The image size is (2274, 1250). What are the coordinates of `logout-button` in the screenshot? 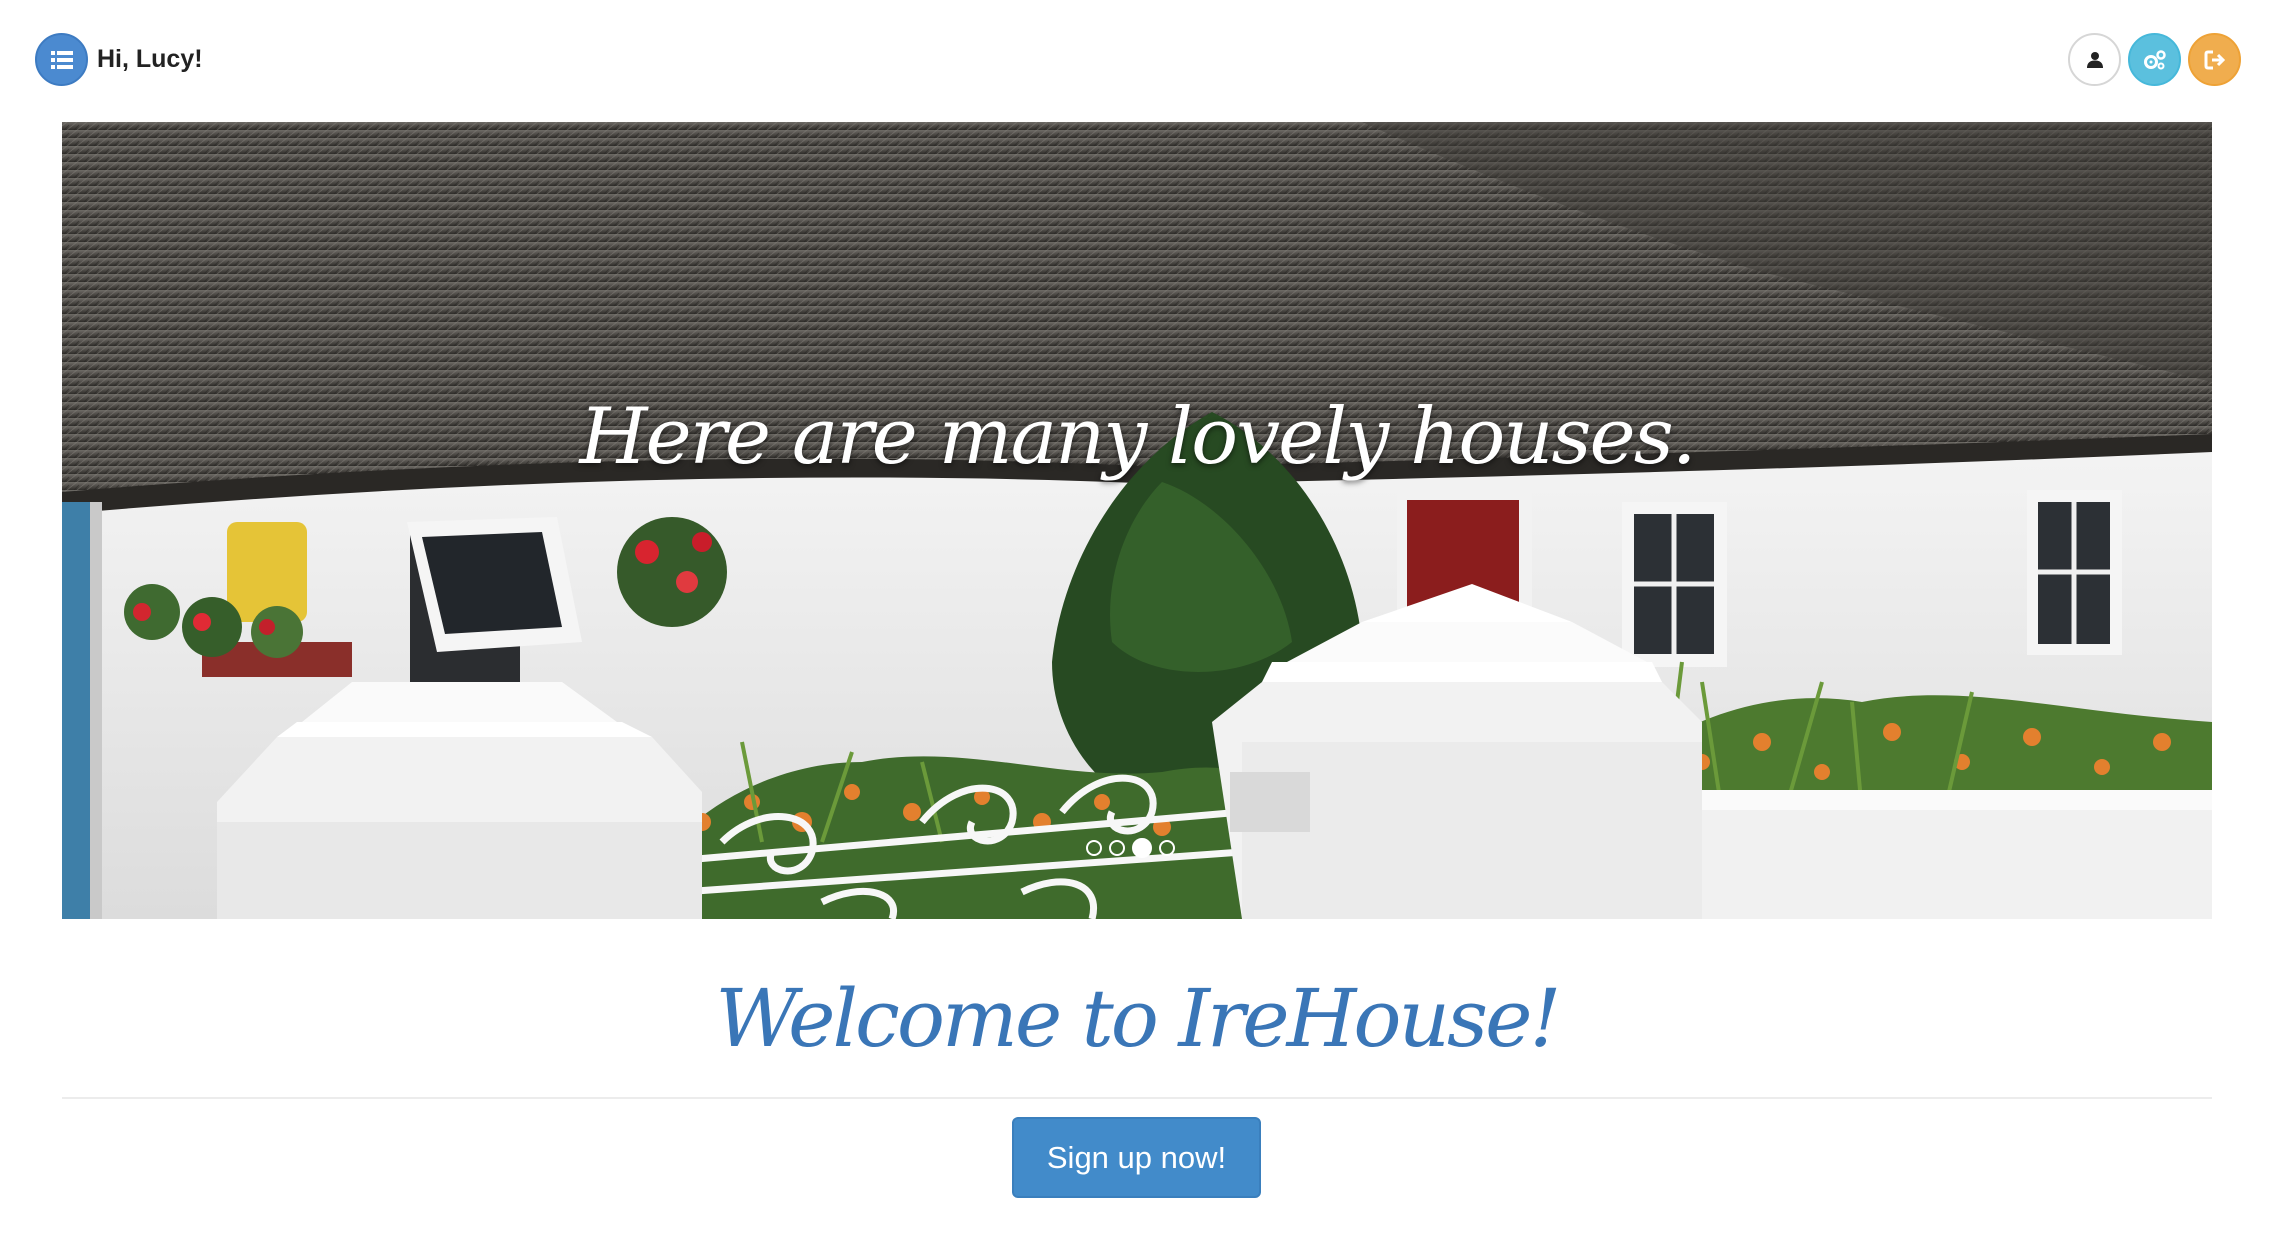 It's located at (2214, 59).